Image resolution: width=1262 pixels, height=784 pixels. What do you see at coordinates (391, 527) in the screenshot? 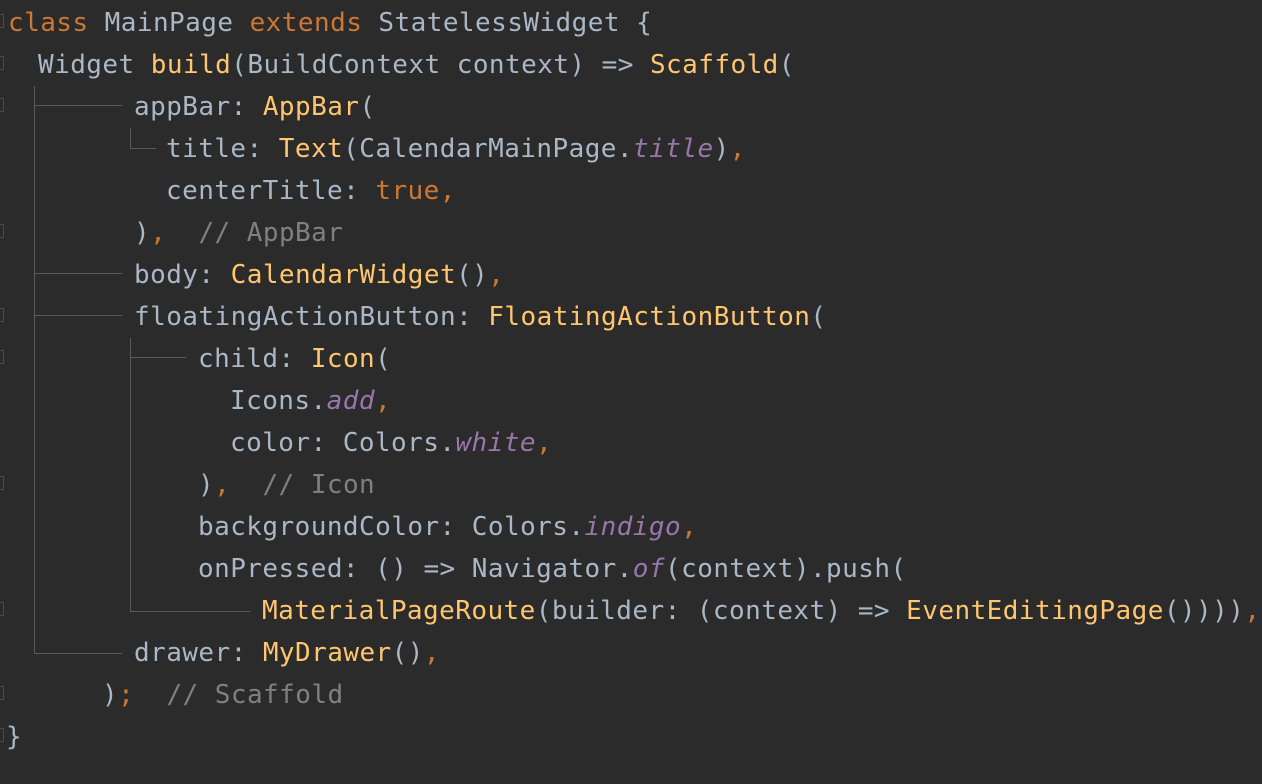
I see `plain-token: backgroundColor: Colors.` at bounding box center [391, 527].